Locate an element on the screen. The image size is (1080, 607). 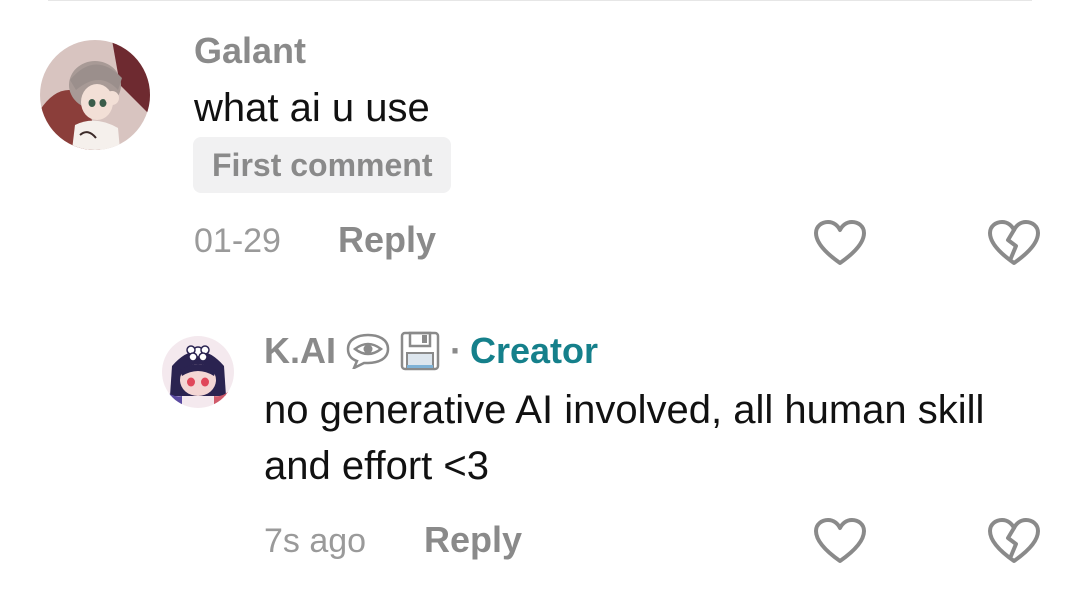
eye-in-speech-bubble-icon is located at coordinates (368, 351).